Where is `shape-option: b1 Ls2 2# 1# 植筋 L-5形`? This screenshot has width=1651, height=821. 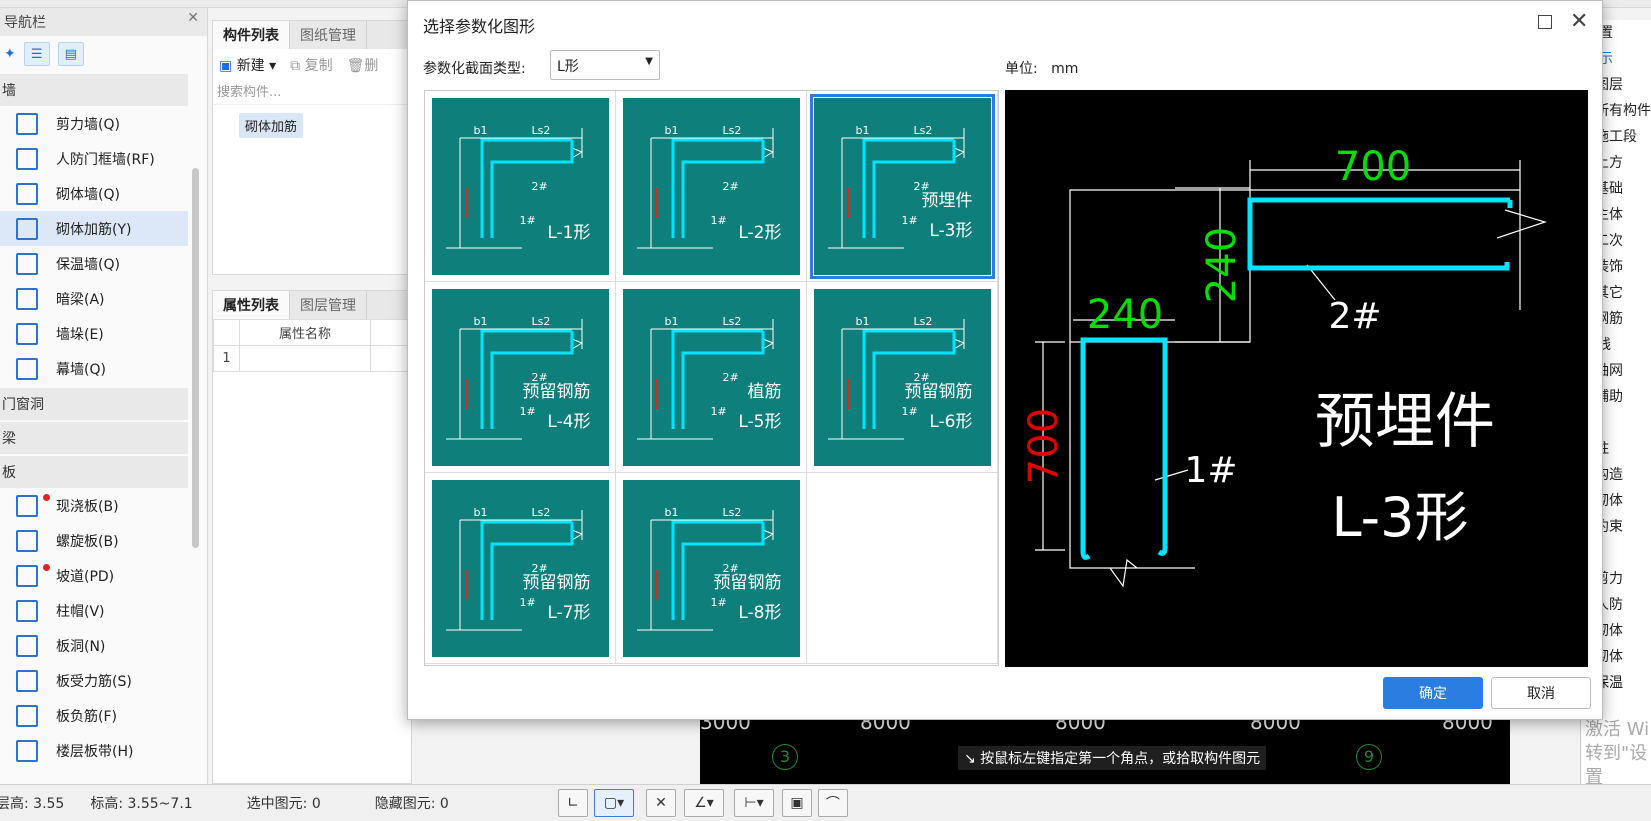 shape-option: b1 Ls2 2# 1# 植筋 L-5形 is located at coordinates (711, 377).